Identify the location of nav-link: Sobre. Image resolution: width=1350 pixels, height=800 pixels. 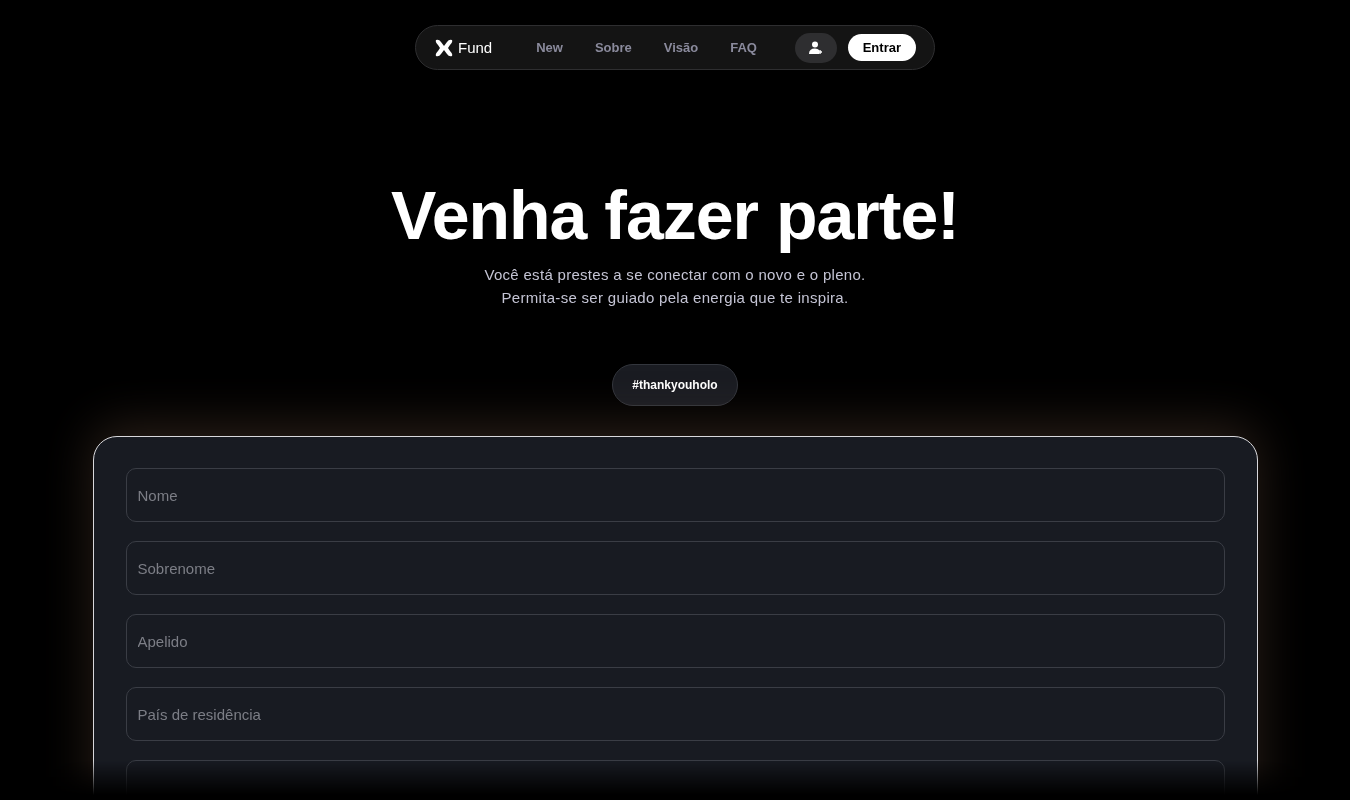
(613, 47).